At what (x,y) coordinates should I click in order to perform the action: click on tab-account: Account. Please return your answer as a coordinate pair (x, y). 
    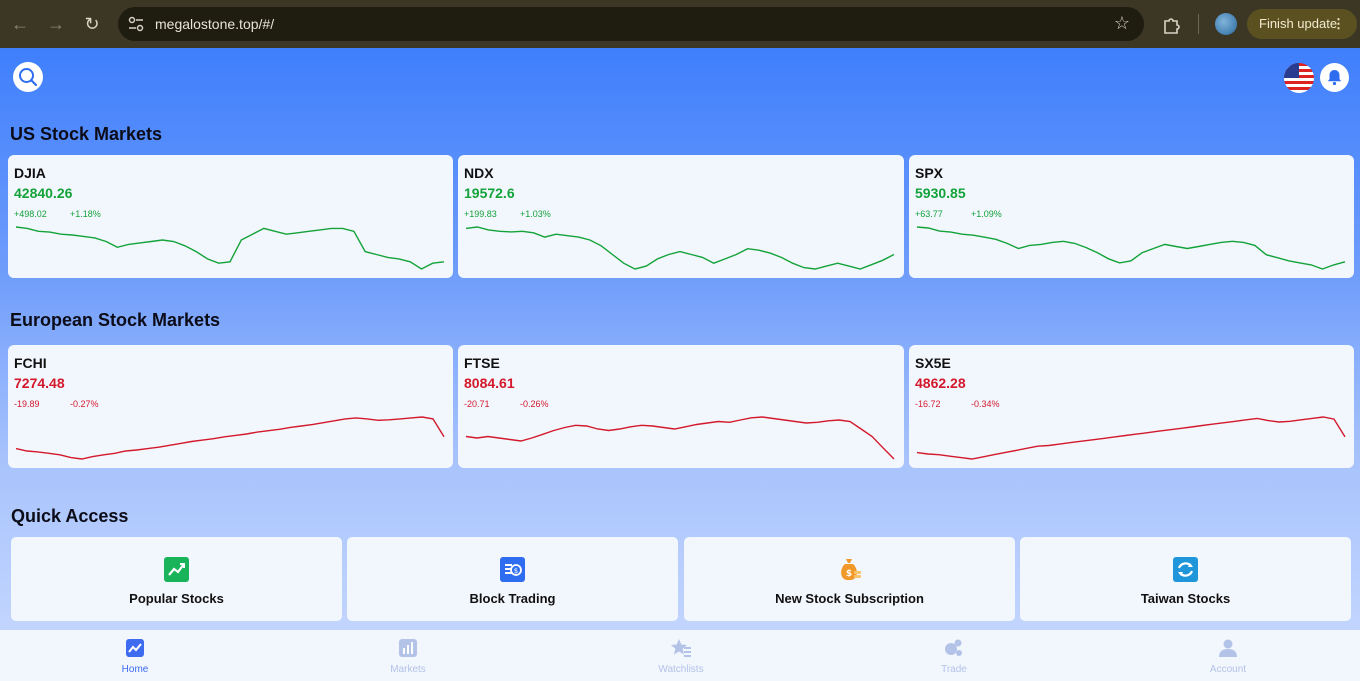
    Looking at the image, I should click on (1228, 655).